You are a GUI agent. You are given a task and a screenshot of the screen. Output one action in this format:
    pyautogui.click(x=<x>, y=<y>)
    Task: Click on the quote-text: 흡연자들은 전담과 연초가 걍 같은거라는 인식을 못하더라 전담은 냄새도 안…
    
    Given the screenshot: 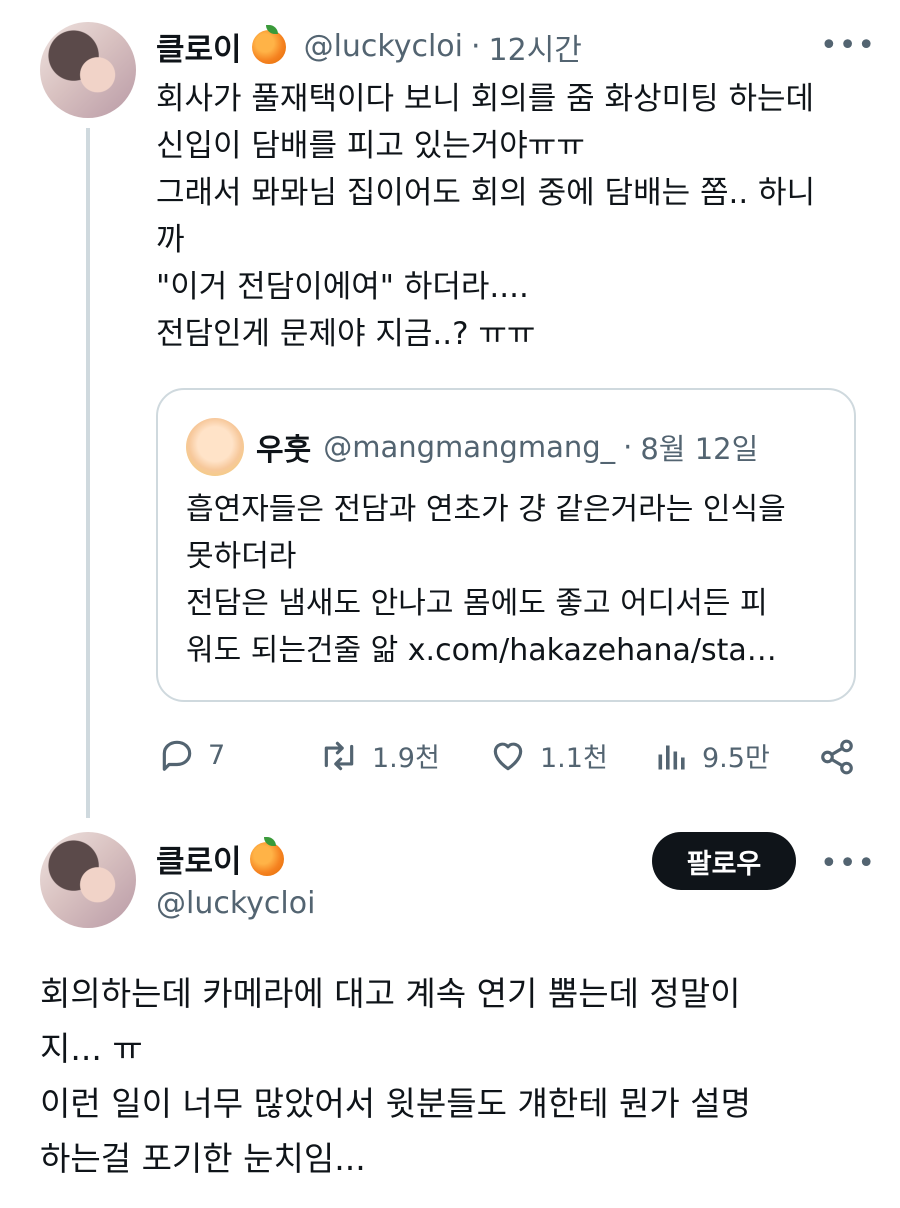 What is the action you would take?
    pyautogui.click(x=511, y=580)
    